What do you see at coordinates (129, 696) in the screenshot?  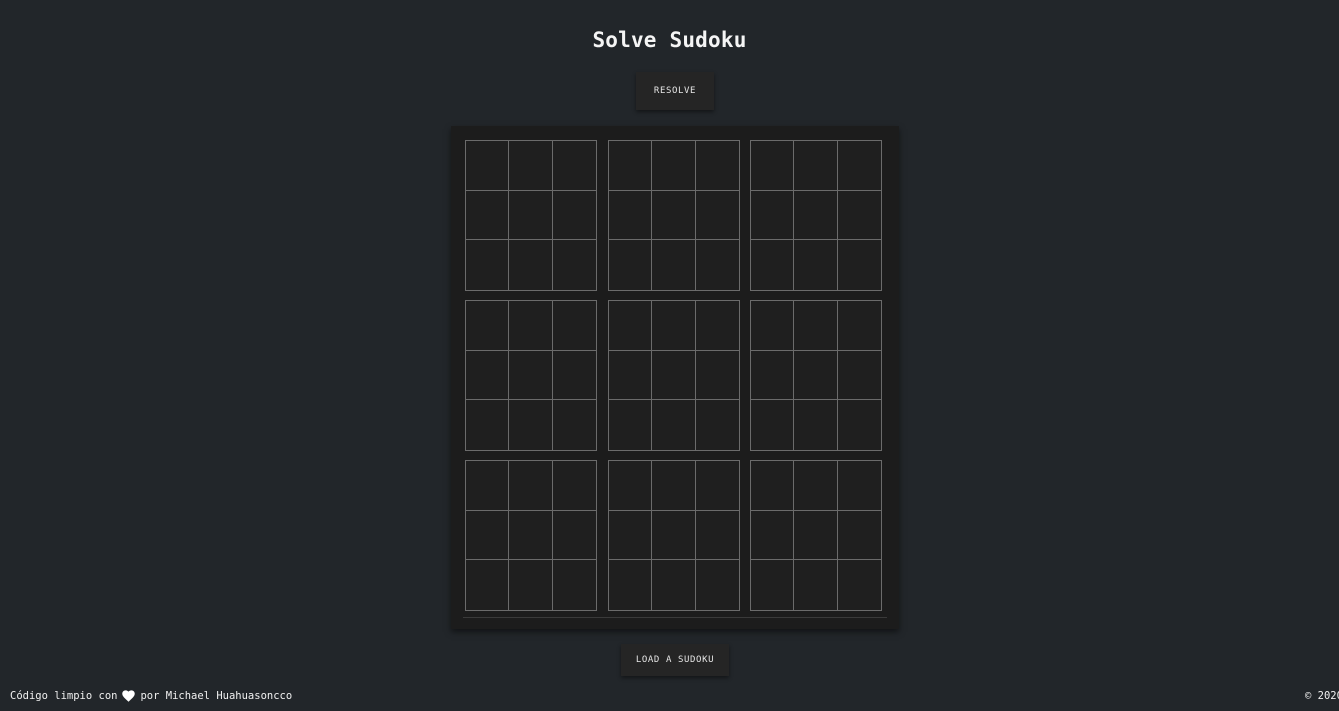 I see `heart-icon` at bounding box center [129, 696].